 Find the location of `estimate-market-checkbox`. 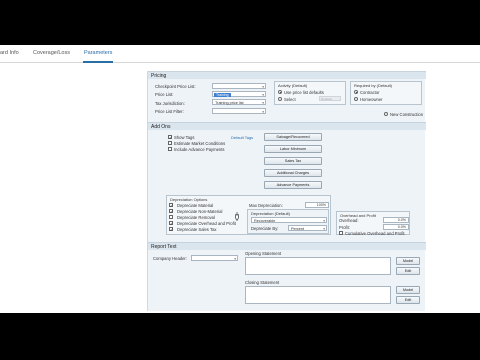

estimate-market-checkbox is located at coordinates (170, 143).